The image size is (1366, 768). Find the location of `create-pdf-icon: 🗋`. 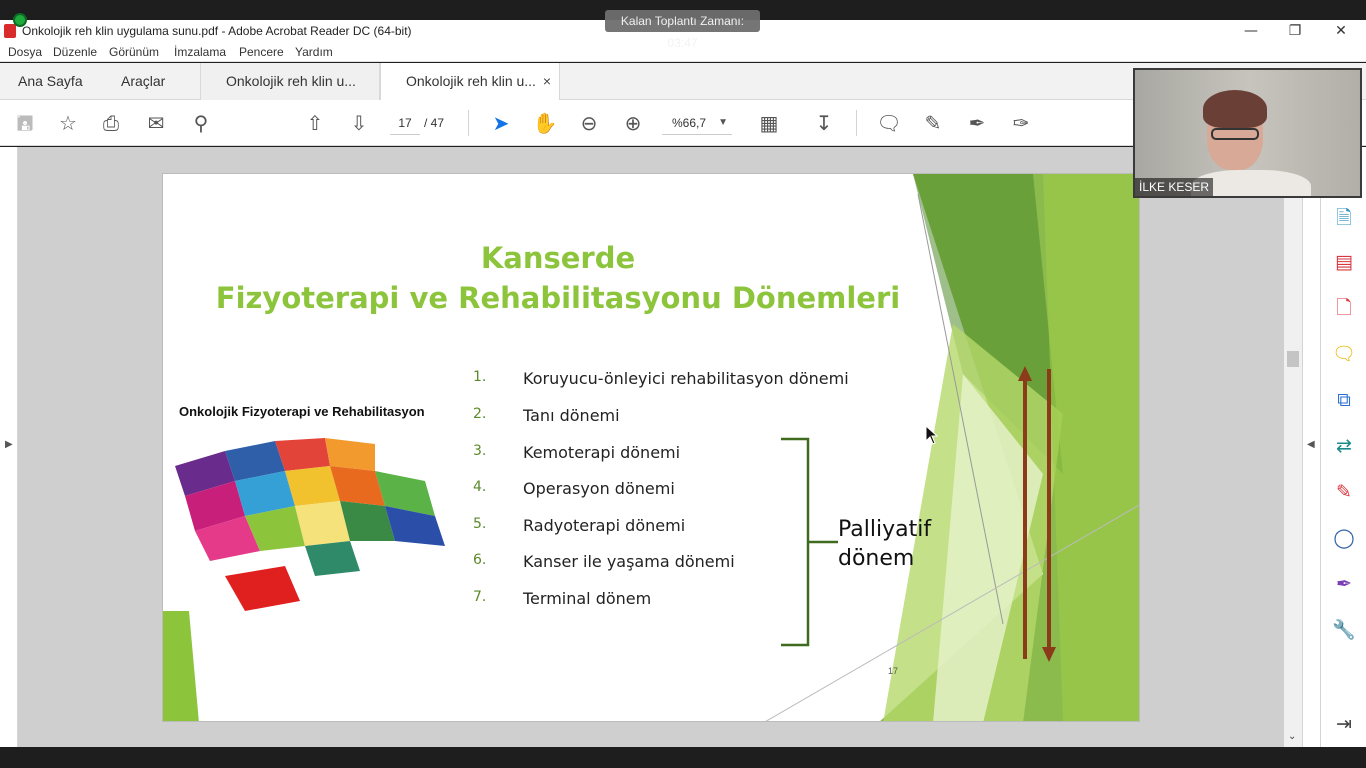

create-pdf-icon: 🗋 is located at coordinates (1344, 308).